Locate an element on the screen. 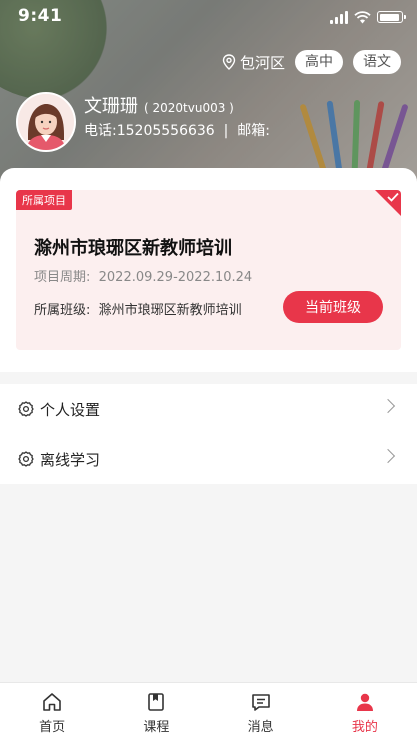 Image resolution: width=417 pixels, height=741 pixels. home-icon is located at coordinates (52, 702).